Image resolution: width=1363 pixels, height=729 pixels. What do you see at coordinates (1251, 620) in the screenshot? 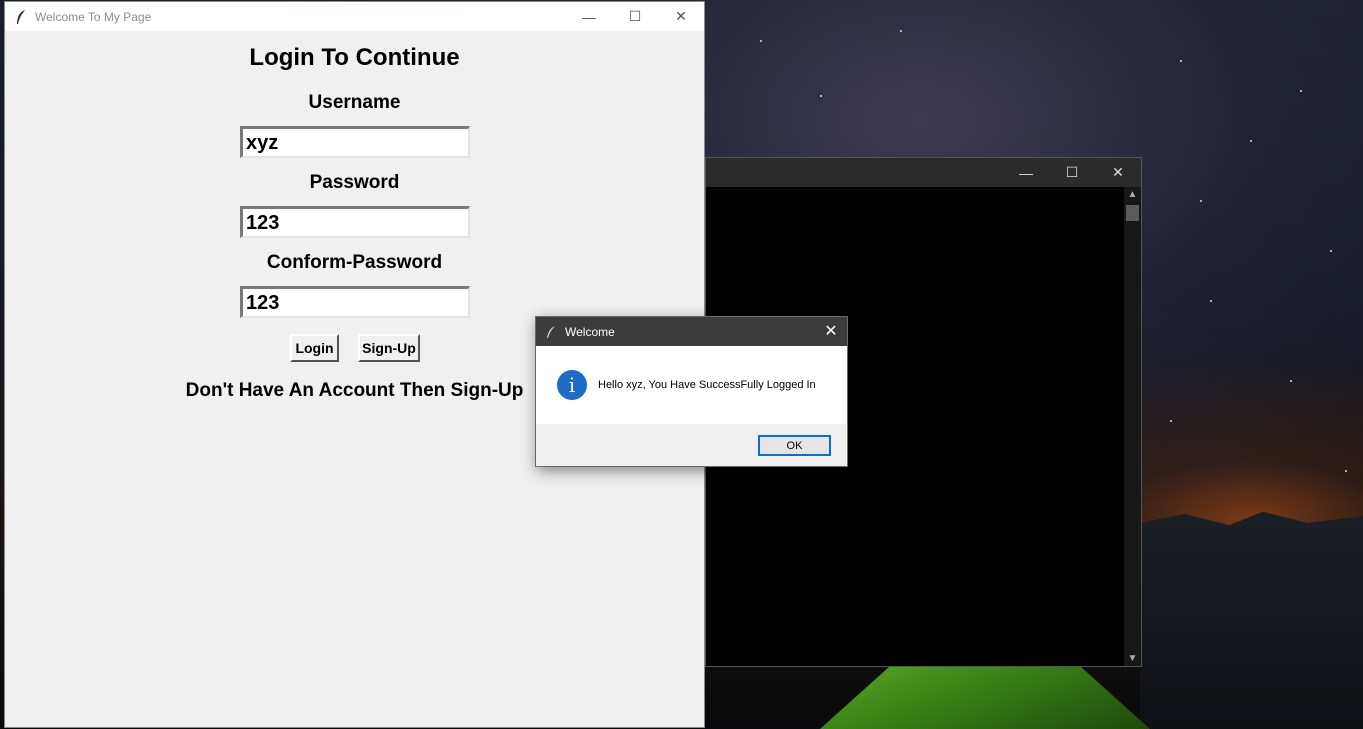
I see `mountain-silhouette` at bounding box center [1251, 620].